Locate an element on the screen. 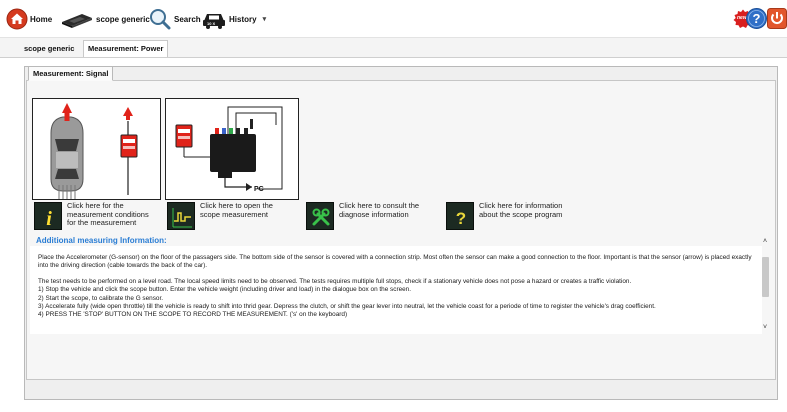 The height and width of the screenshot is (412, 787). home-label: Home is located at coordinates (41, 19).